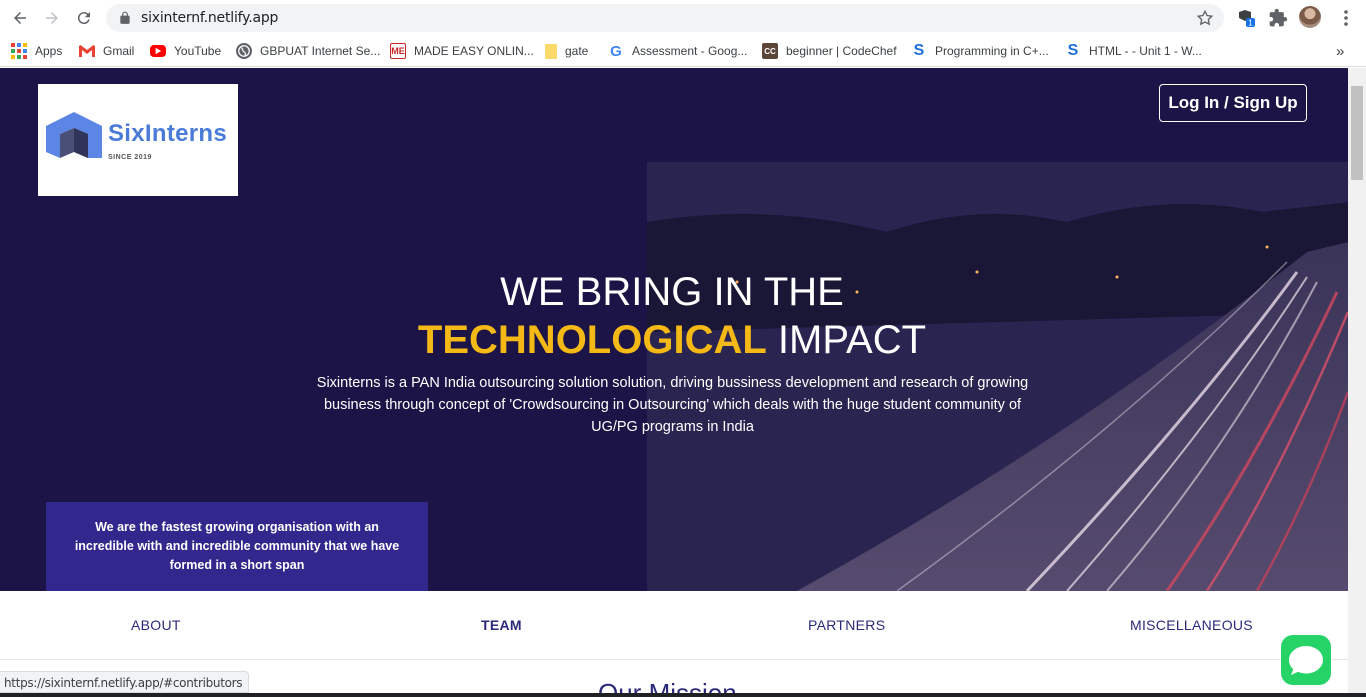 The height and width of the screenshot is (697, 1366). Describe the element at coordinates (49, 51) in the screenshot. I see `bookmark-label: Apps` at that location.